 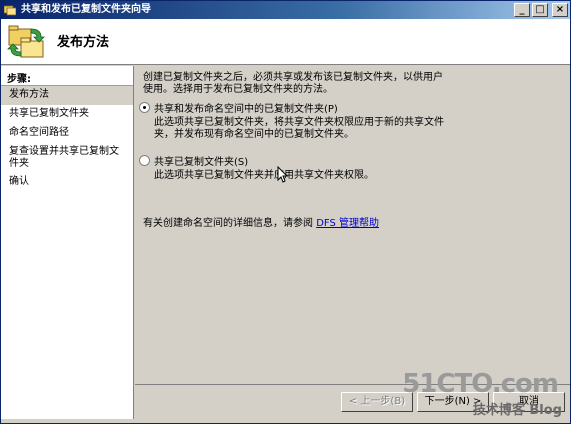 I want to click on previous-button: < 上一步(B), so click(x=377, y=402).